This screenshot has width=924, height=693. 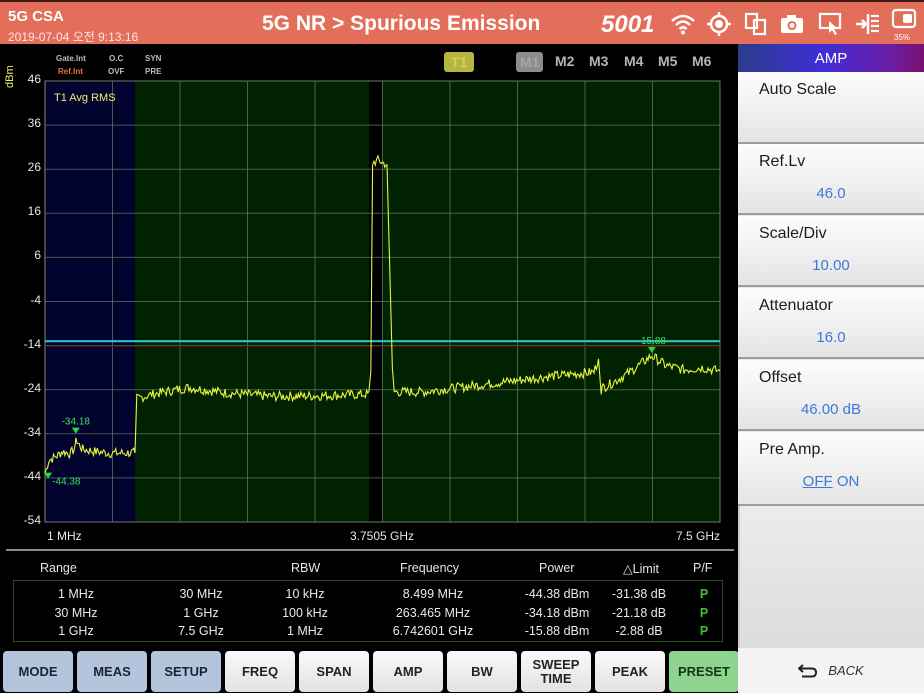 What do you see at coordinates (433, 631) in the screenshot?
I see `cell-frequency: 6.742601 GHz` at bounding box center [433, 631].